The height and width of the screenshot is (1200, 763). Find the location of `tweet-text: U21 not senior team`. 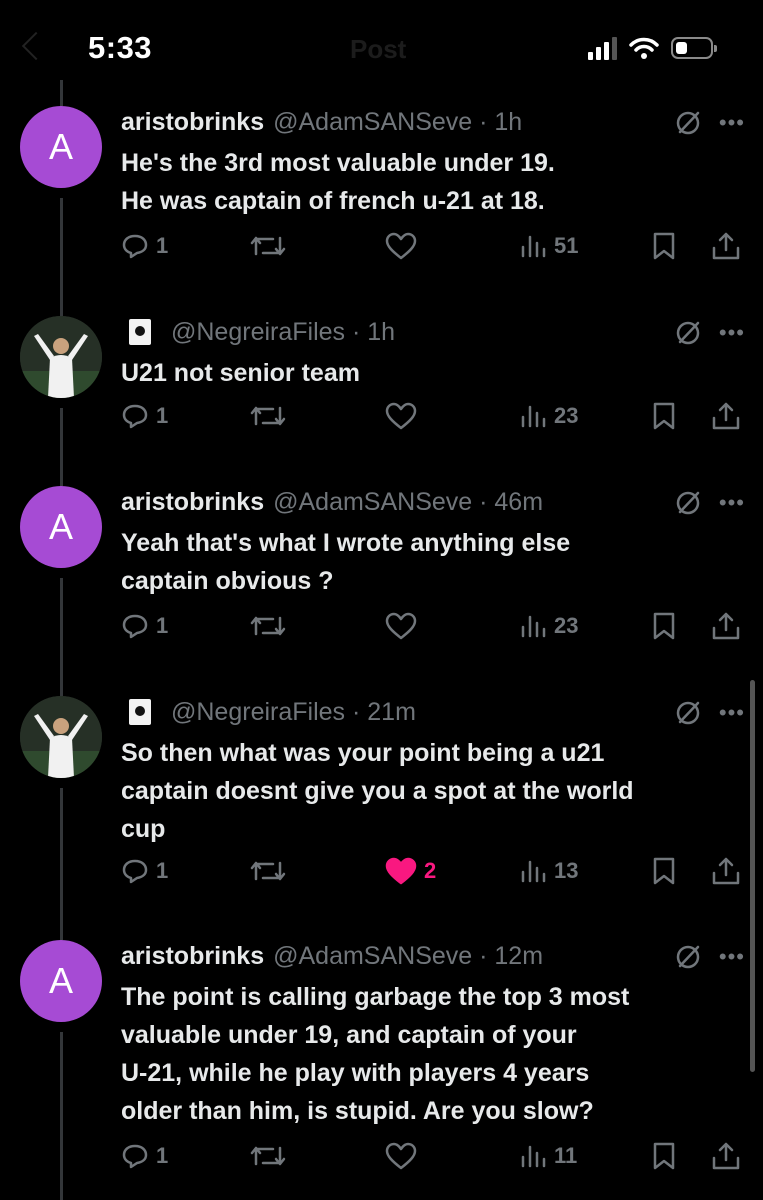

tweet-text: U21 not senior team is located at coordinates (240, 373).